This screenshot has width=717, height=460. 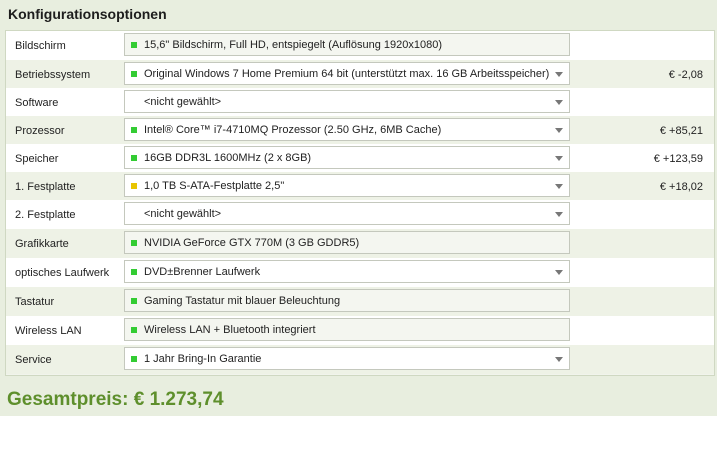 I want to click on option-value: 1 Jahr Bring-In Garantie, so click(x=203, y=359).